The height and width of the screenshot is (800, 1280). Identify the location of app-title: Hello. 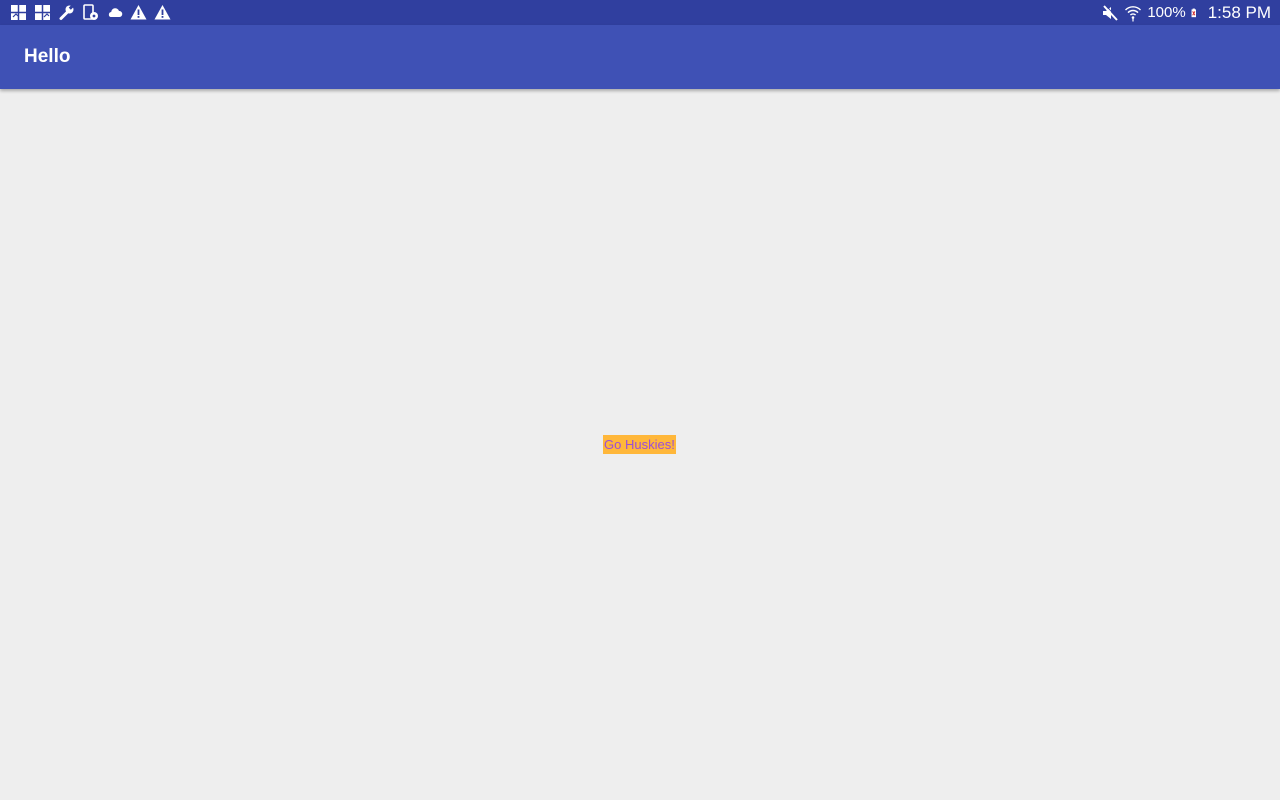
(47, 56).